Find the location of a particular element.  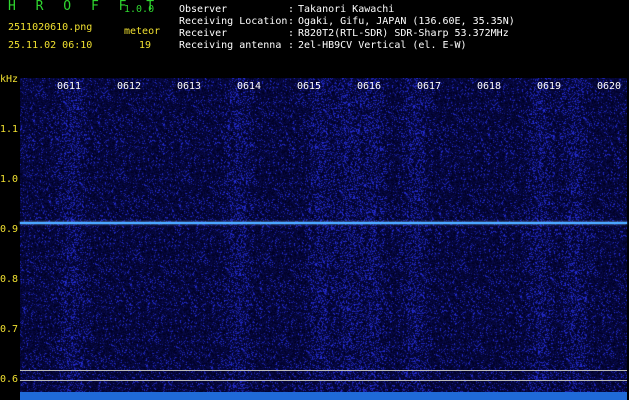

frequency-unit-label: kHz is located at coordinates (9, 79).